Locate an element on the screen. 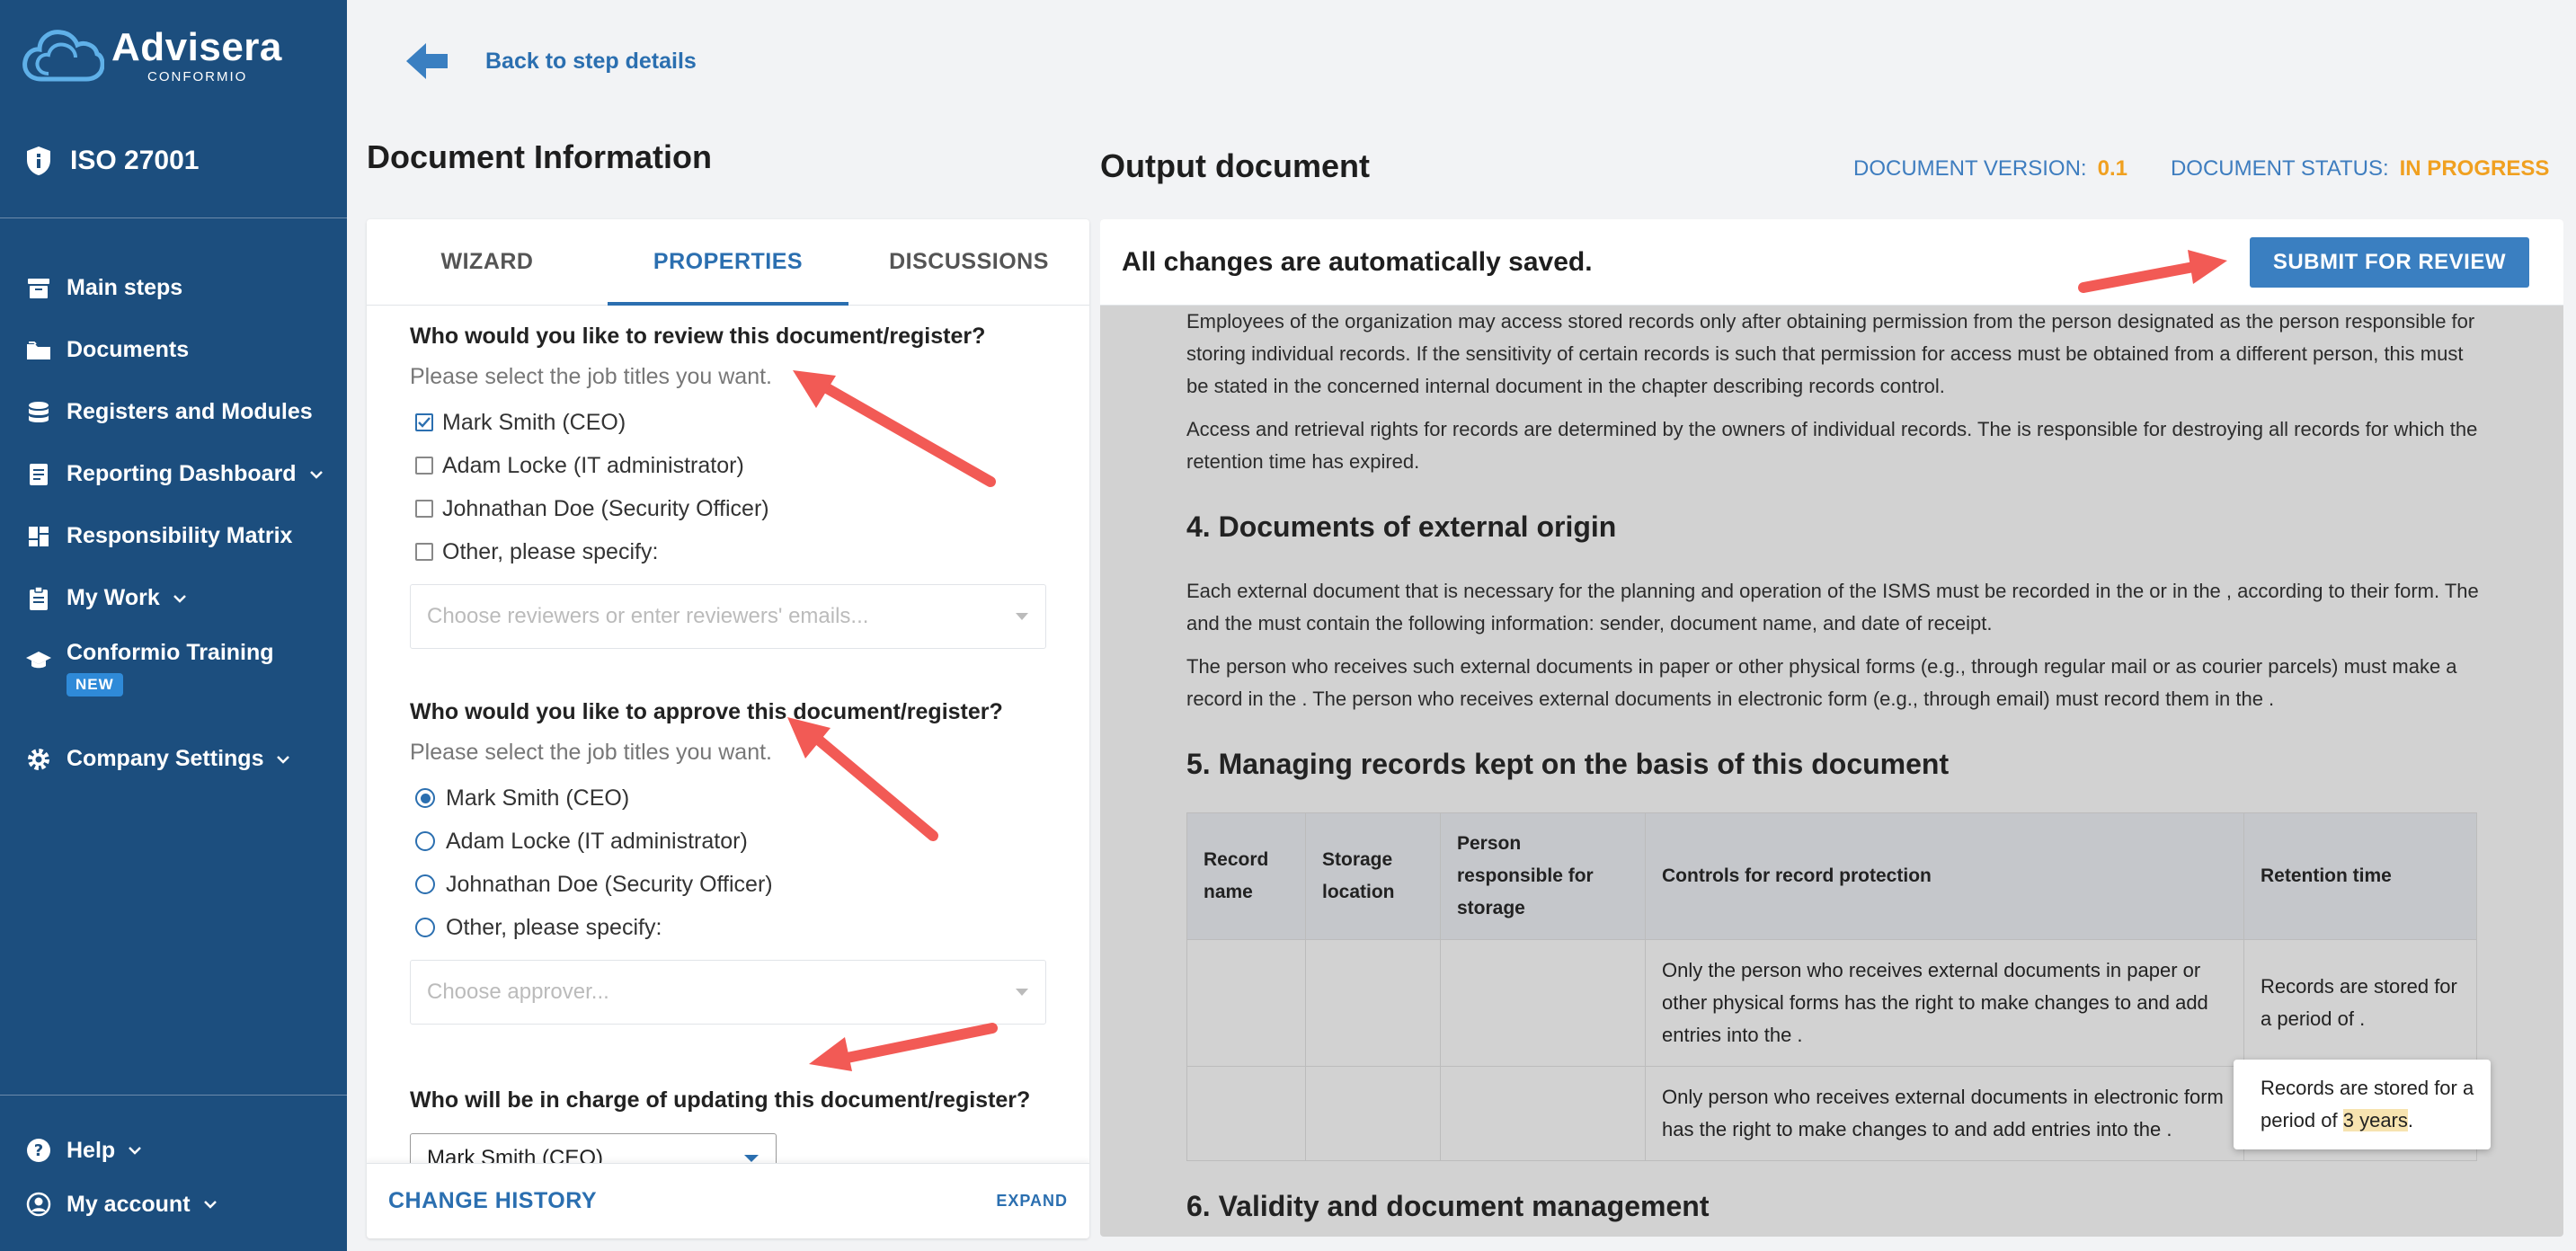  sidebar-item-help: ? Help is located at coordinates (122, 1150).